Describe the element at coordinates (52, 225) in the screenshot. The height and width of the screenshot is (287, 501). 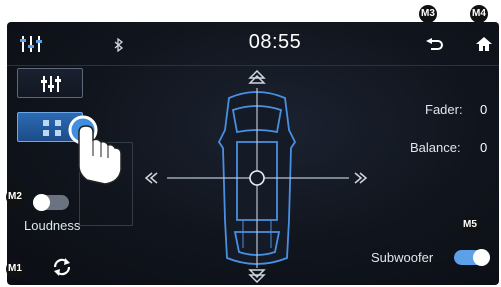
I see `loudness-label: Loudness` at that location.